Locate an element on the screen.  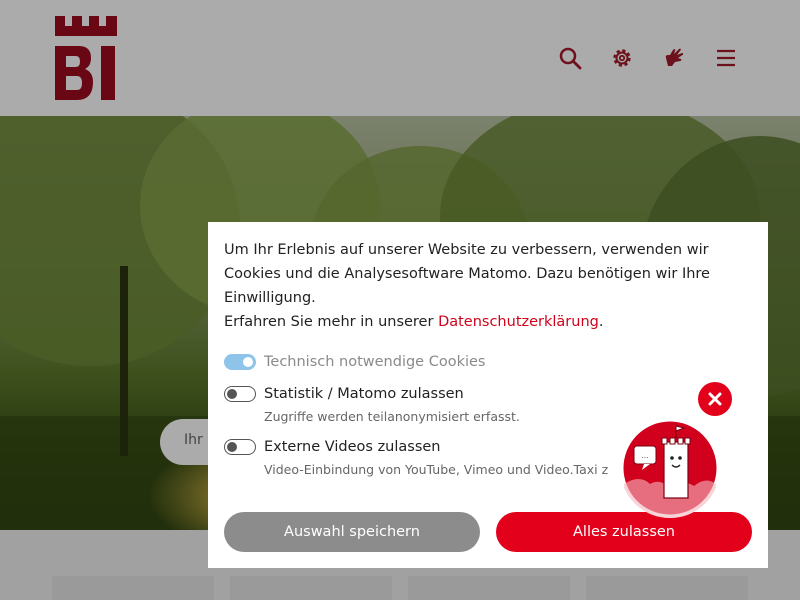
necessary-cookies-label: Technisch notwendige Cookies is located at coordinates (375, 362).